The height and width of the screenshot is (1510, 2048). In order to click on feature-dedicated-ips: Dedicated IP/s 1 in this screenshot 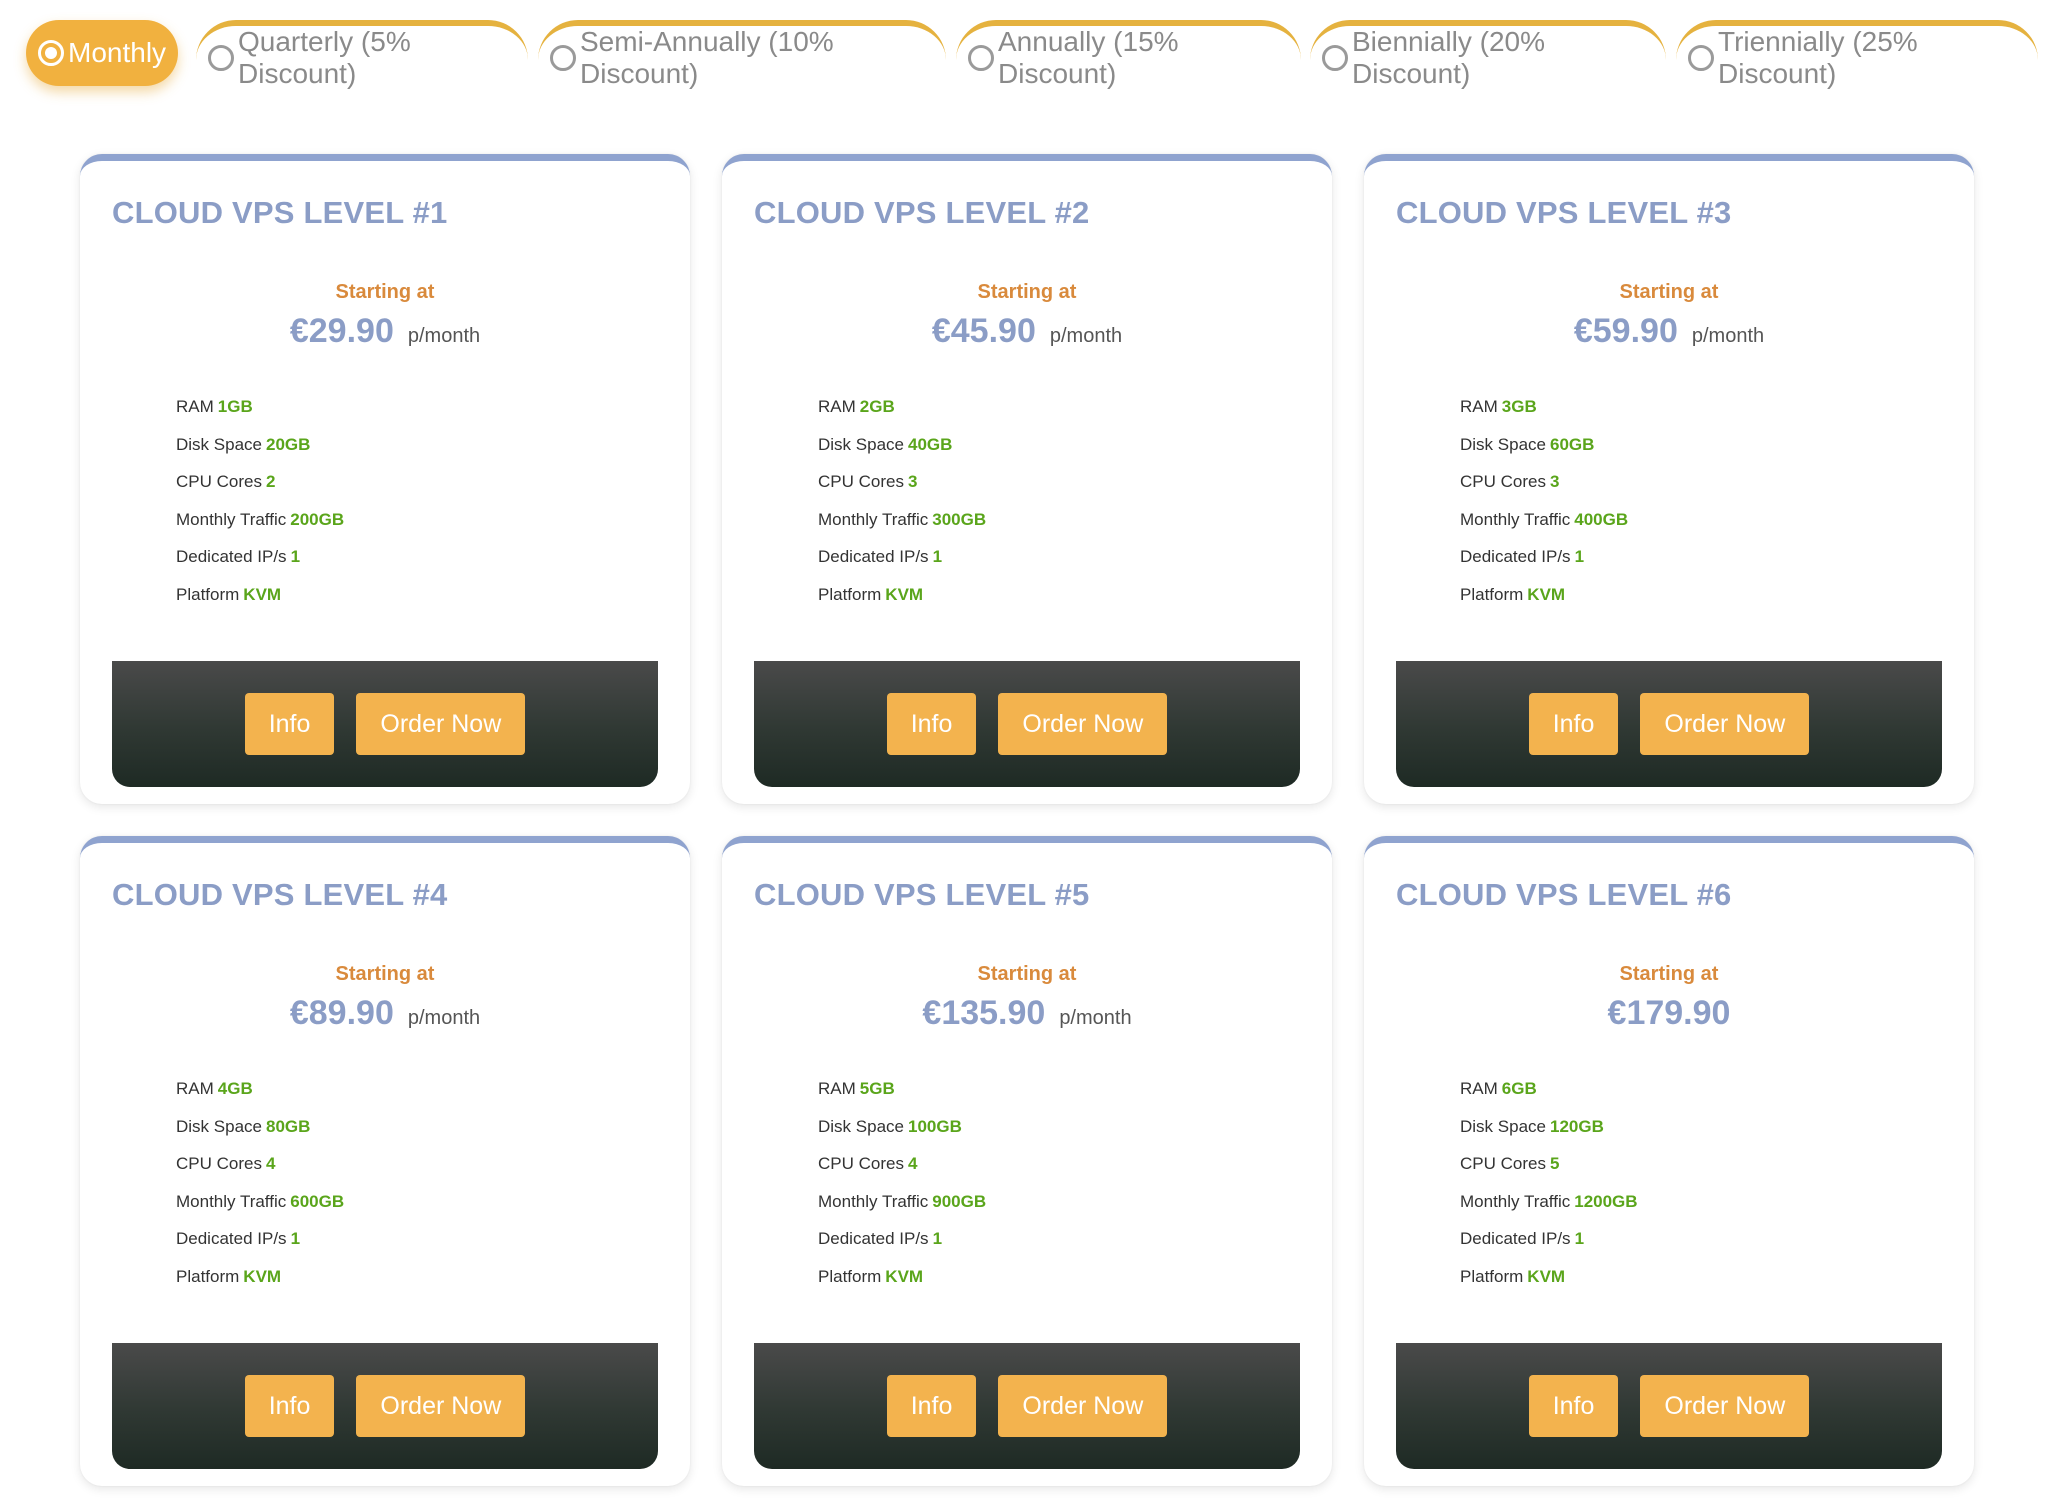, I will do `click(1544, 566)`.